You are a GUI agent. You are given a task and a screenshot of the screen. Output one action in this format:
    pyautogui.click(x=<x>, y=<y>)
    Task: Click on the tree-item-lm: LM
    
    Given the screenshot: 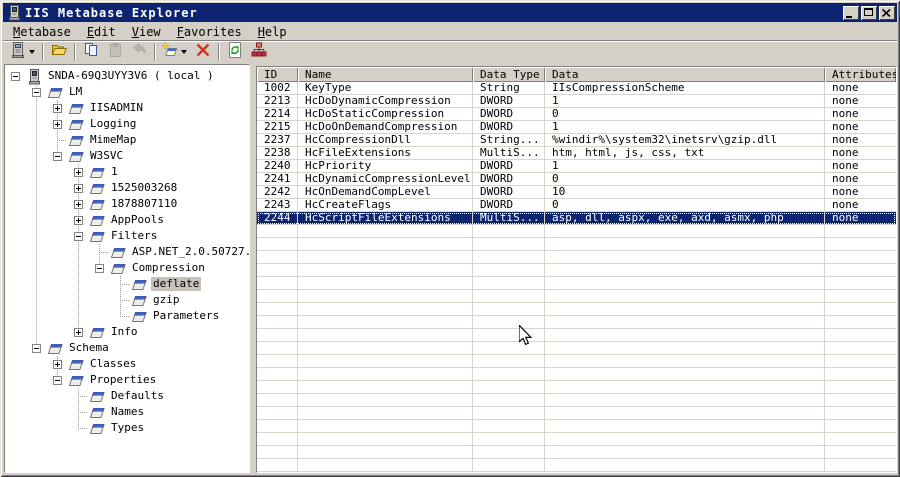 What is the action you would take?
    pyautogui.click(x=127, y=92)
    